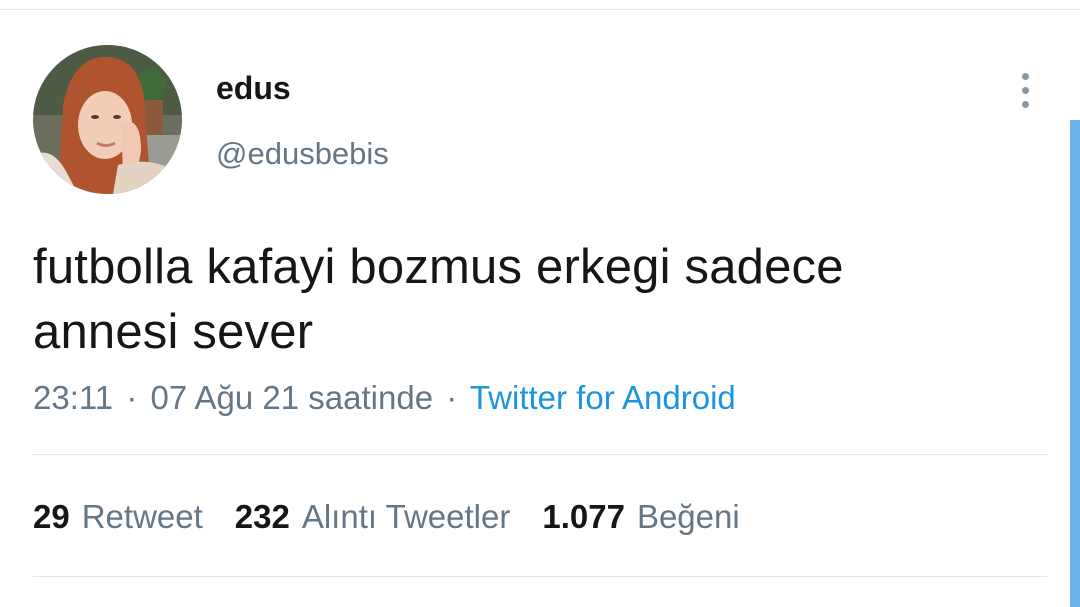  Describe the element at coordinates (302, 154) in the screenshot. I see `author-handle: @edusbebis` at that location.